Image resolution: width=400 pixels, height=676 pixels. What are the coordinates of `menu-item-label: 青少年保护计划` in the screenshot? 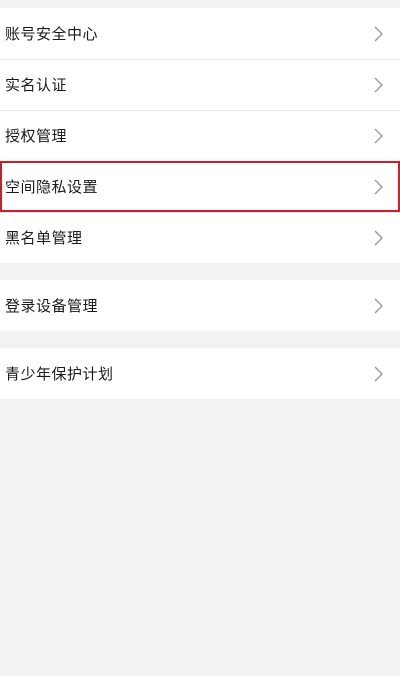 It's located at (59, 374).